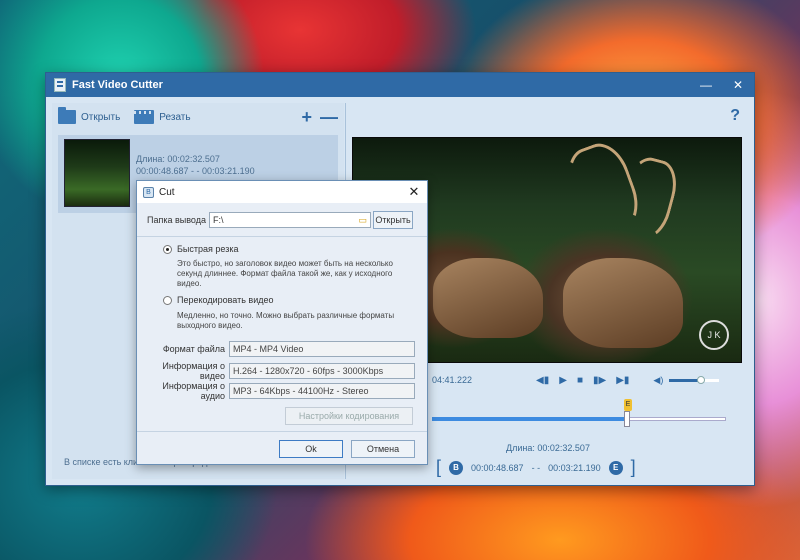 This screenshot has height=560, width=800. I want to click on audio-info-field: MP3 - 64Kbps - 44100Hz - Stereo, so click(322, 391).